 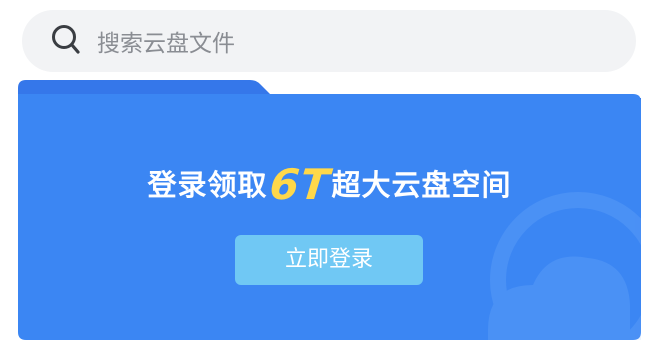 I want to click on search-icon, so click(x=67, y=41).